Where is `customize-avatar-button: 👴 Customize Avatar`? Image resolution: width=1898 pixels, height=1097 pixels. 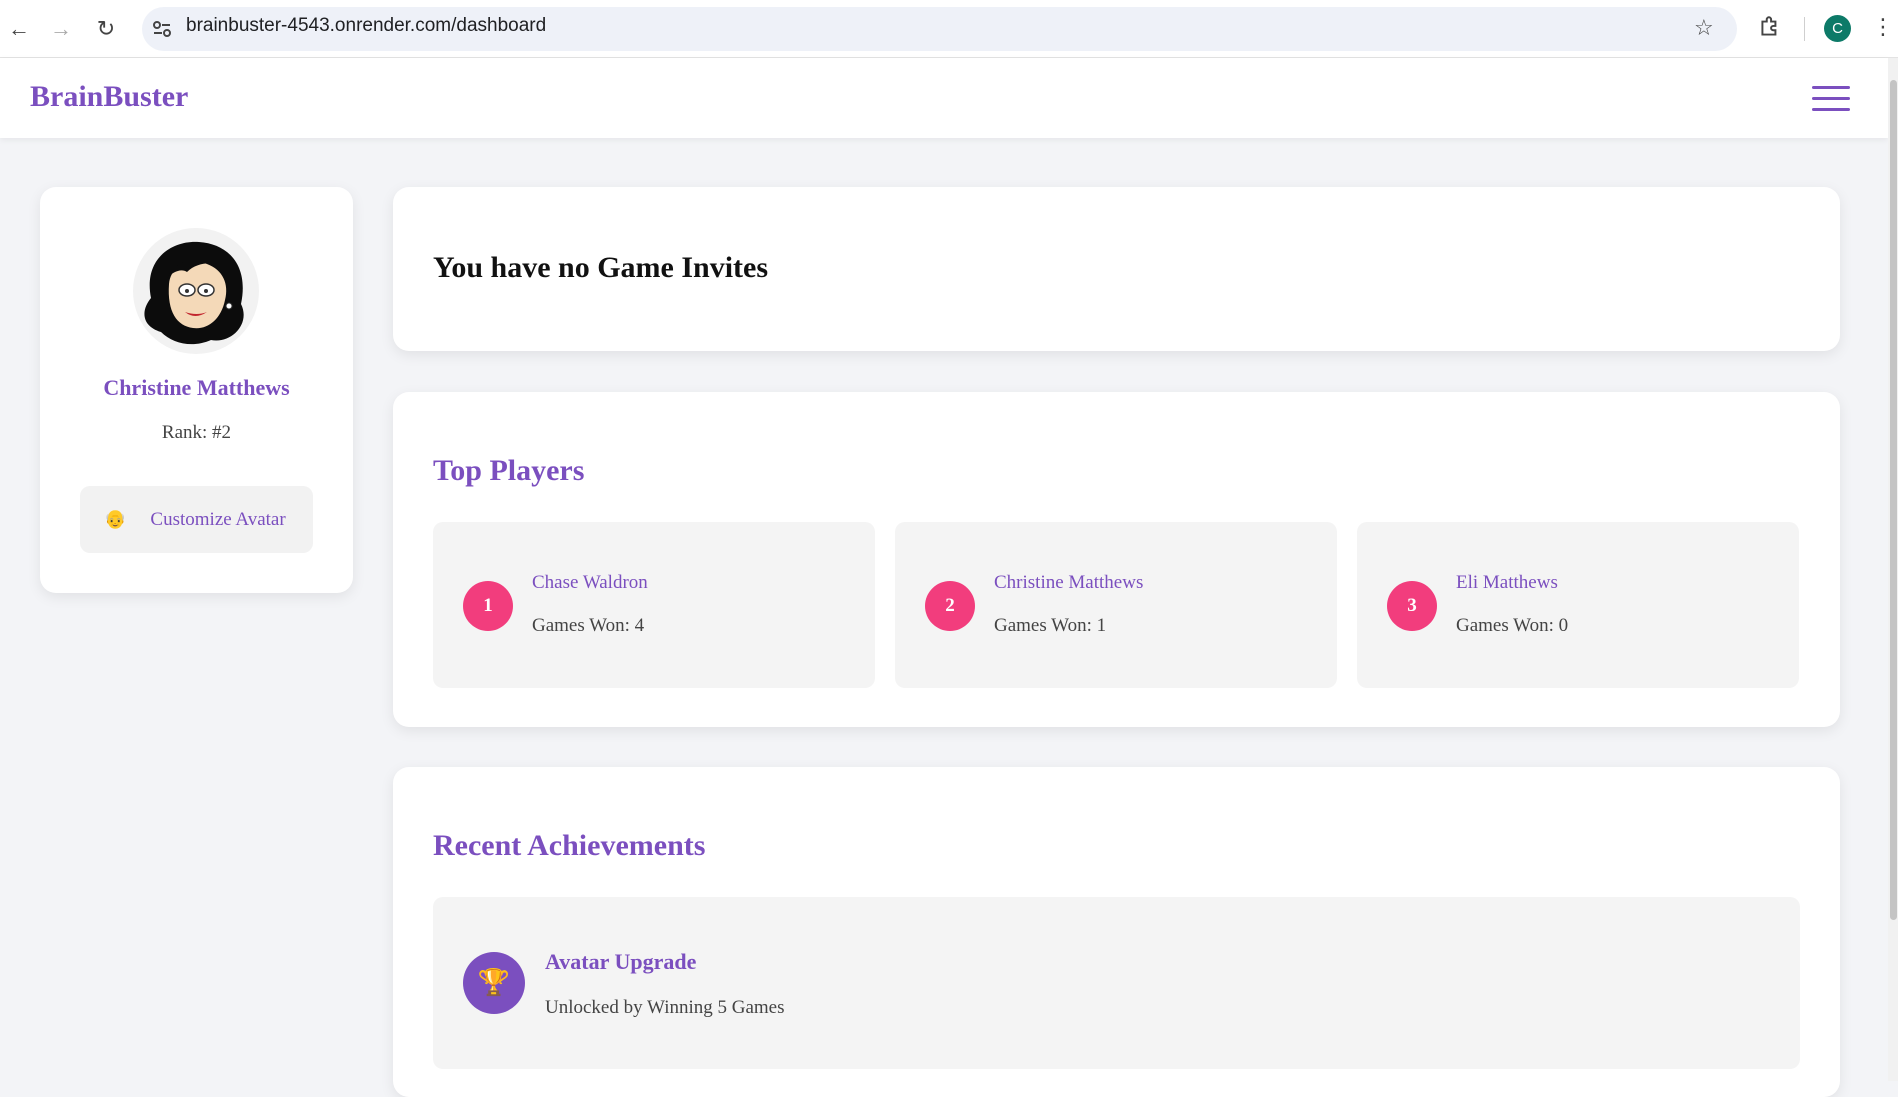
customize-avatar-button: 👴 Customize Avatar is located at coordinates (196, 519).